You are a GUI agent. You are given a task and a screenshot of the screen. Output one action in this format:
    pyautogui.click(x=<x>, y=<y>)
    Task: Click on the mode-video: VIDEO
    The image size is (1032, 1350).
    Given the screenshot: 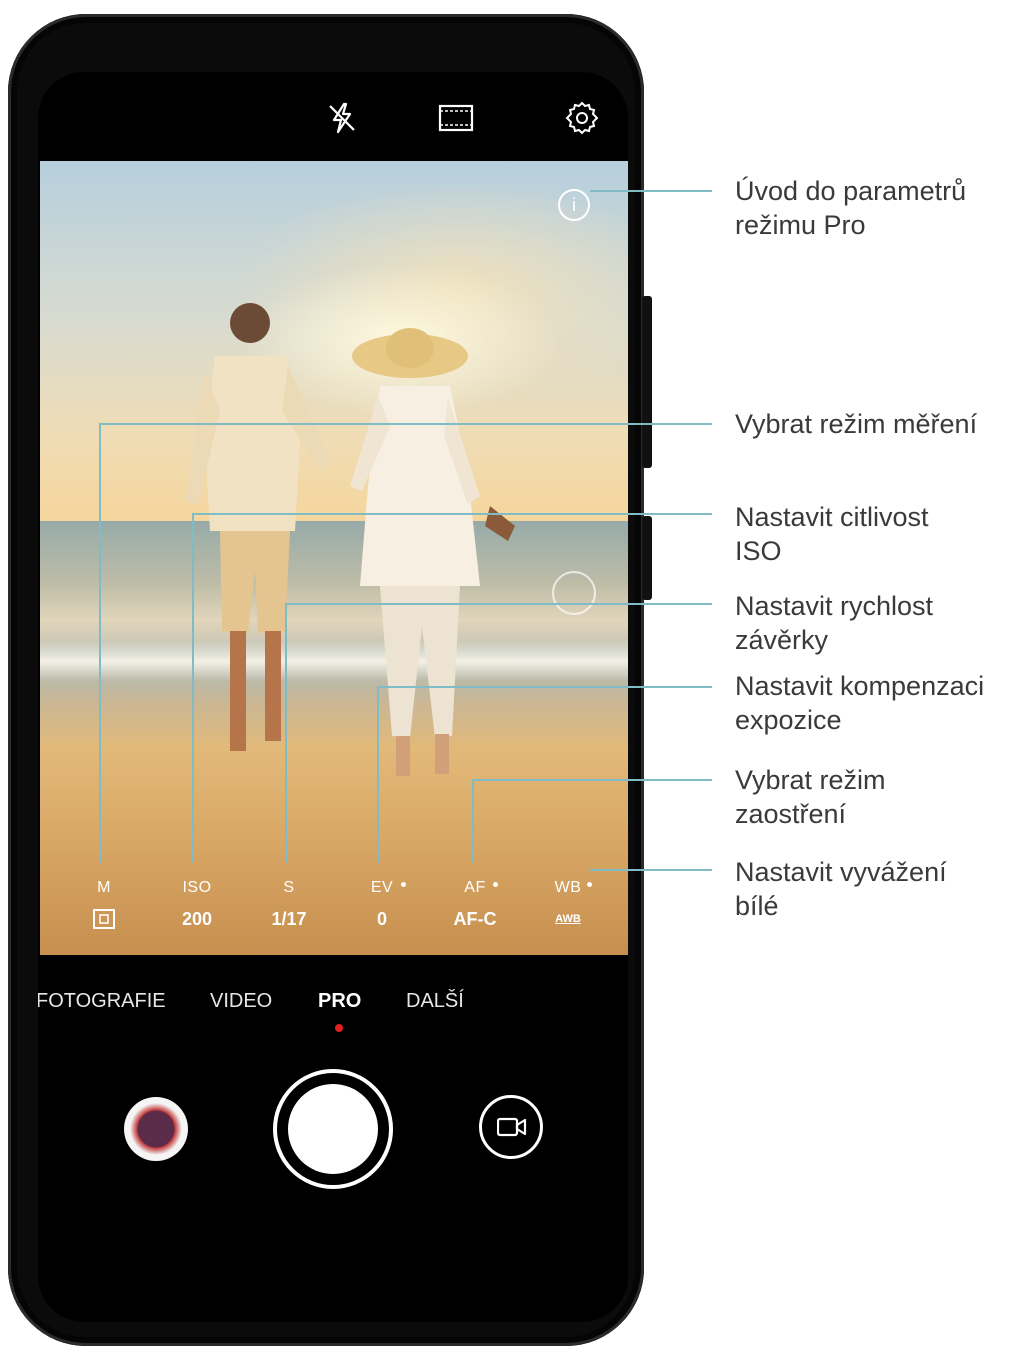 What is the action you would take?
    pyautogui.click(x=241, y=1001)
    